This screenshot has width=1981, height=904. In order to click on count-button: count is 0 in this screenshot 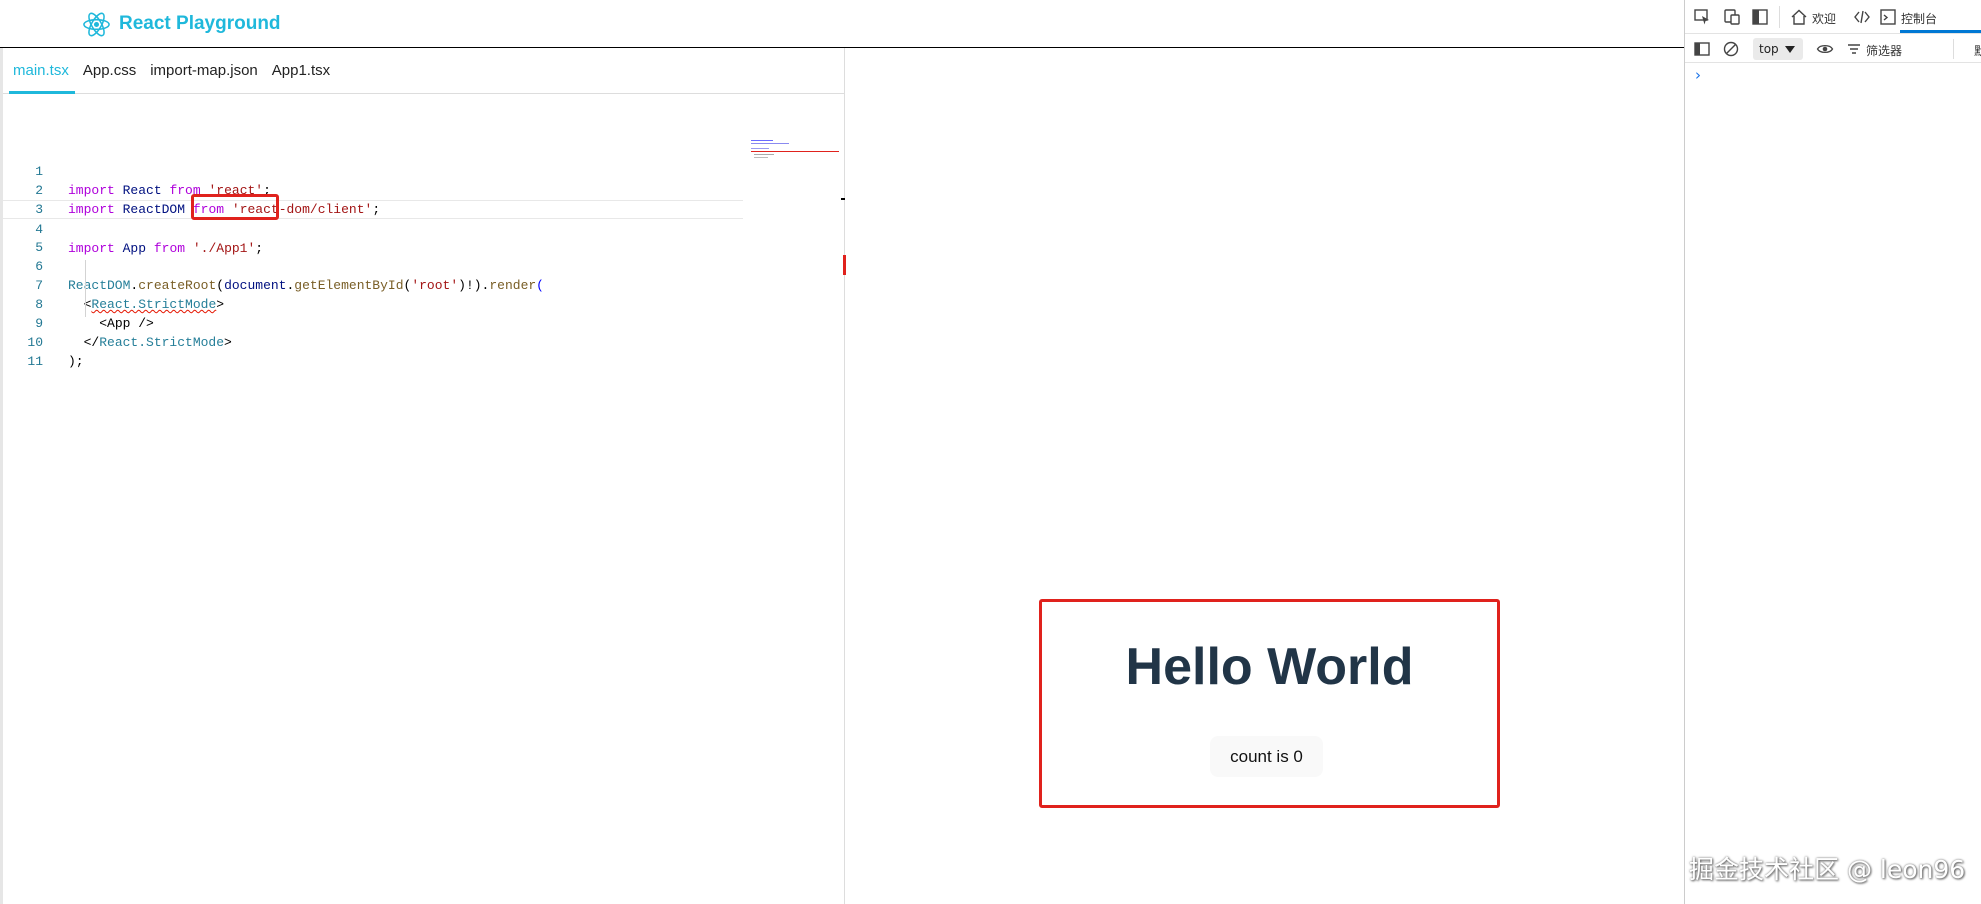, I will do `click(1266, 756)`.